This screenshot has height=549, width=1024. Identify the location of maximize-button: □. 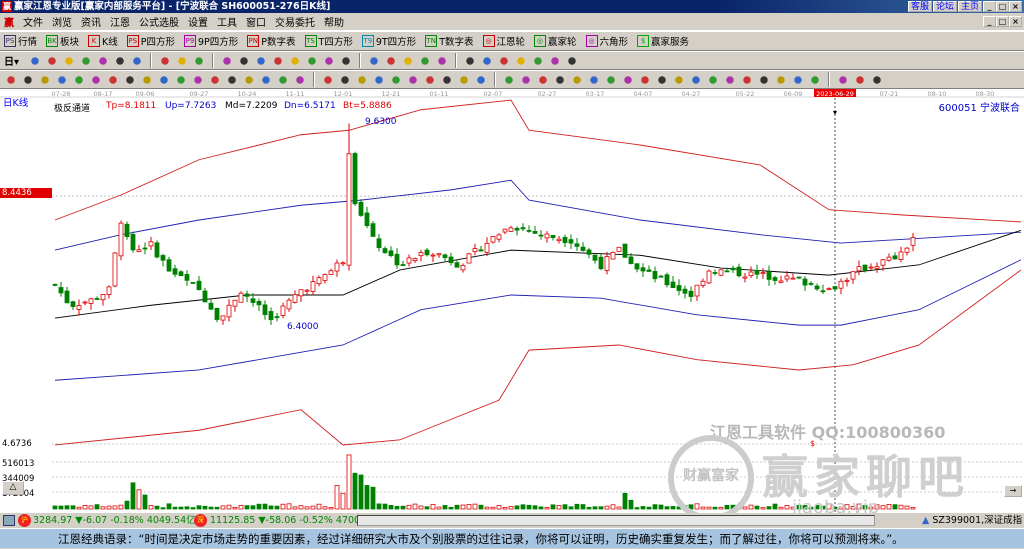
(1002, 6).